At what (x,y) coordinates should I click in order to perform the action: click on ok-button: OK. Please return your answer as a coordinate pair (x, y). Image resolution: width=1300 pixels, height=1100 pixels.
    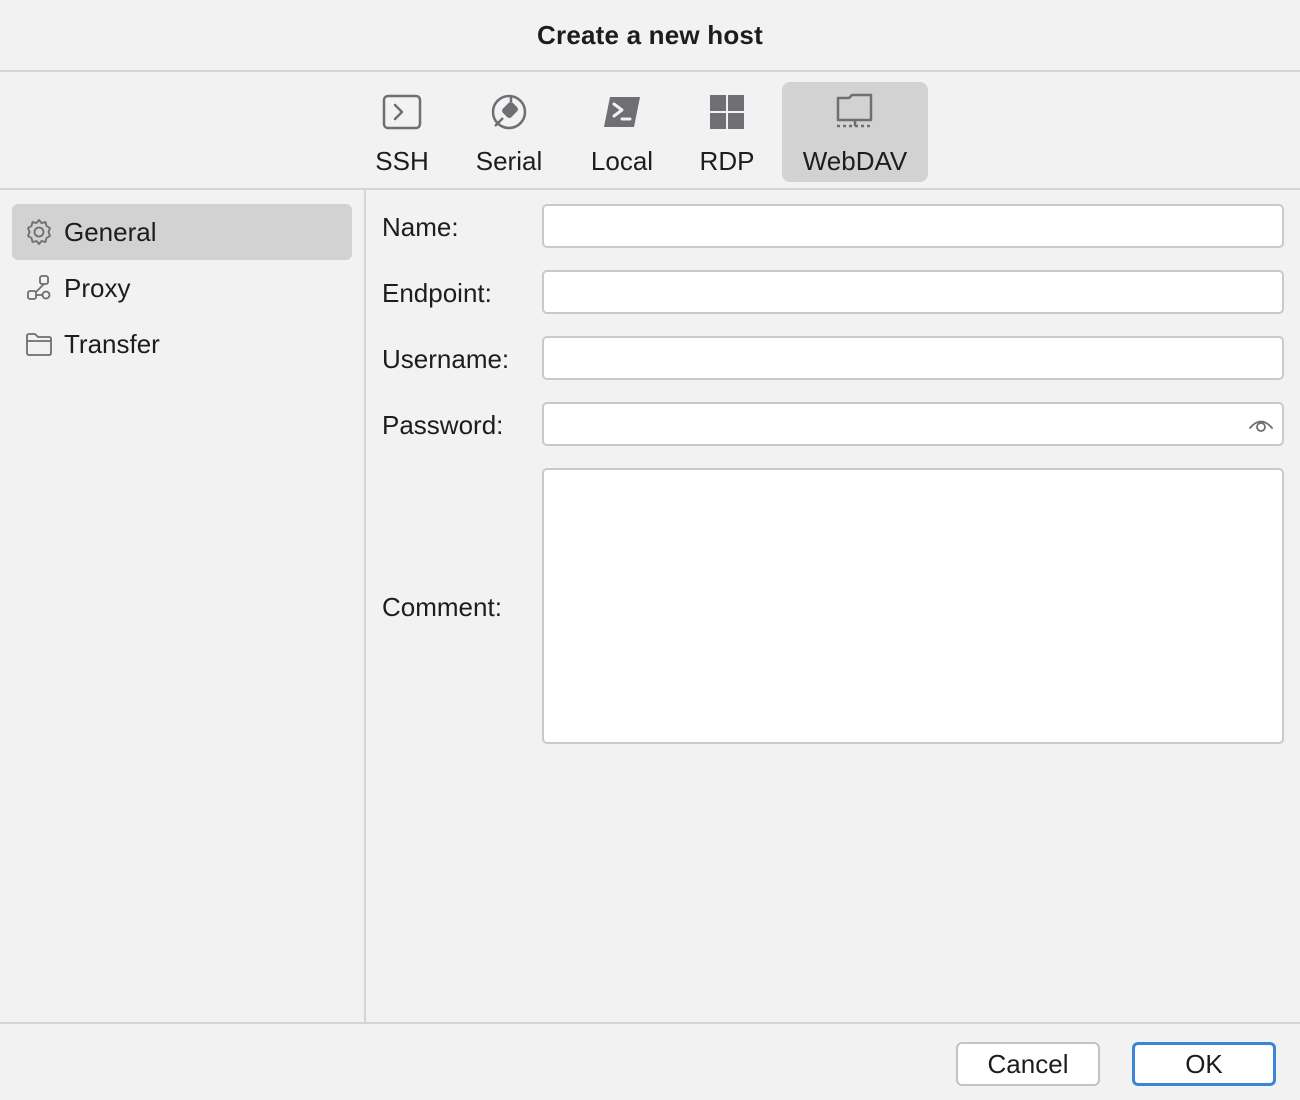
    Looking at the image, I should click on (1204, 1064).